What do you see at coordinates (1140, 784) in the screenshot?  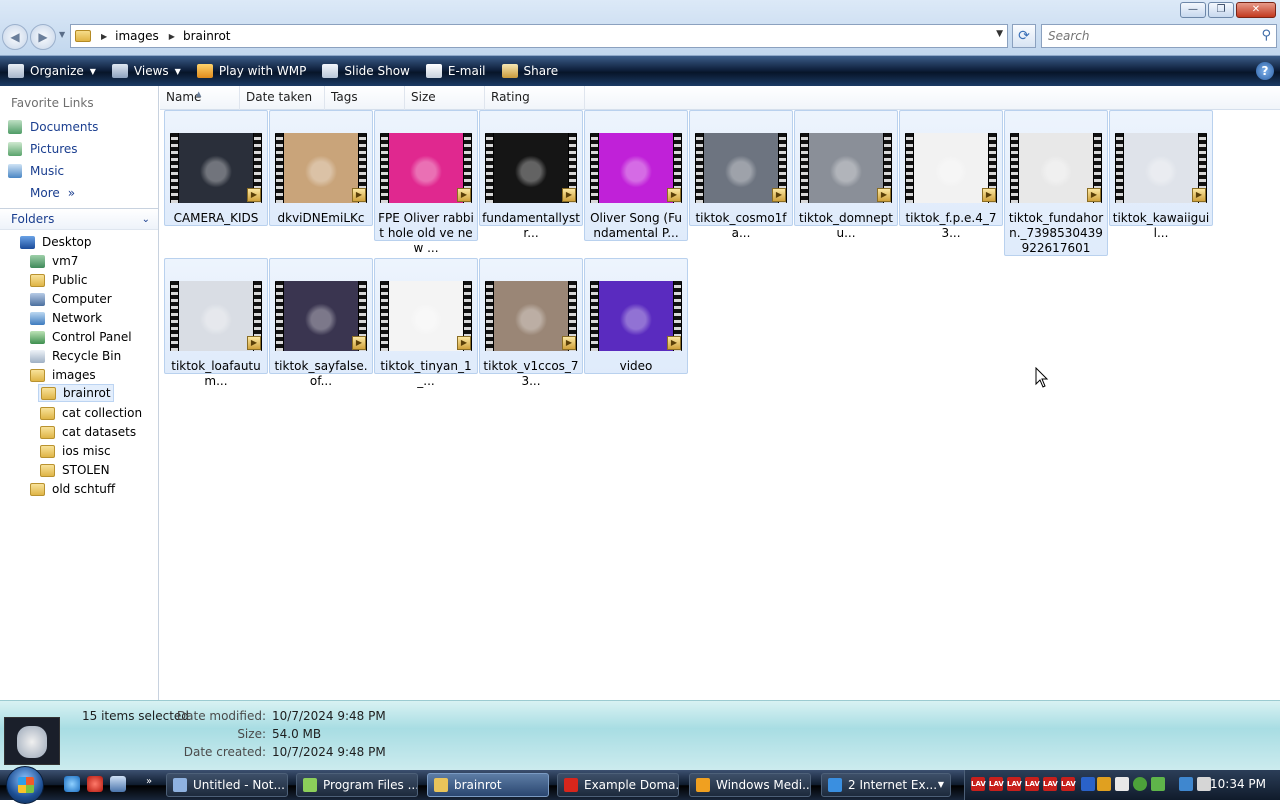 I see `update-icon` at bounding box center [1140, 784].